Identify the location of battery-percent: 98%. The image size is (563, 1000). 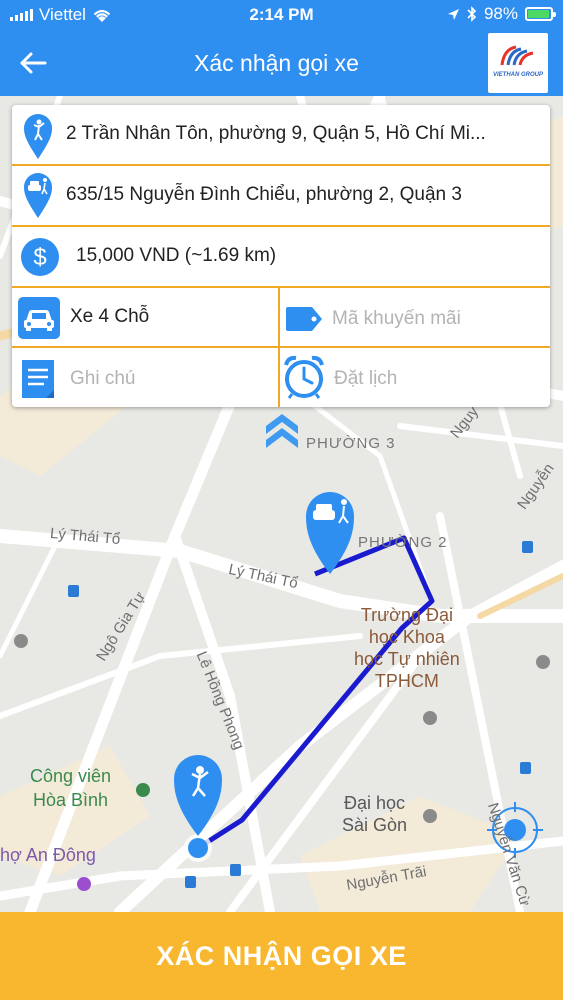
(500, 13).